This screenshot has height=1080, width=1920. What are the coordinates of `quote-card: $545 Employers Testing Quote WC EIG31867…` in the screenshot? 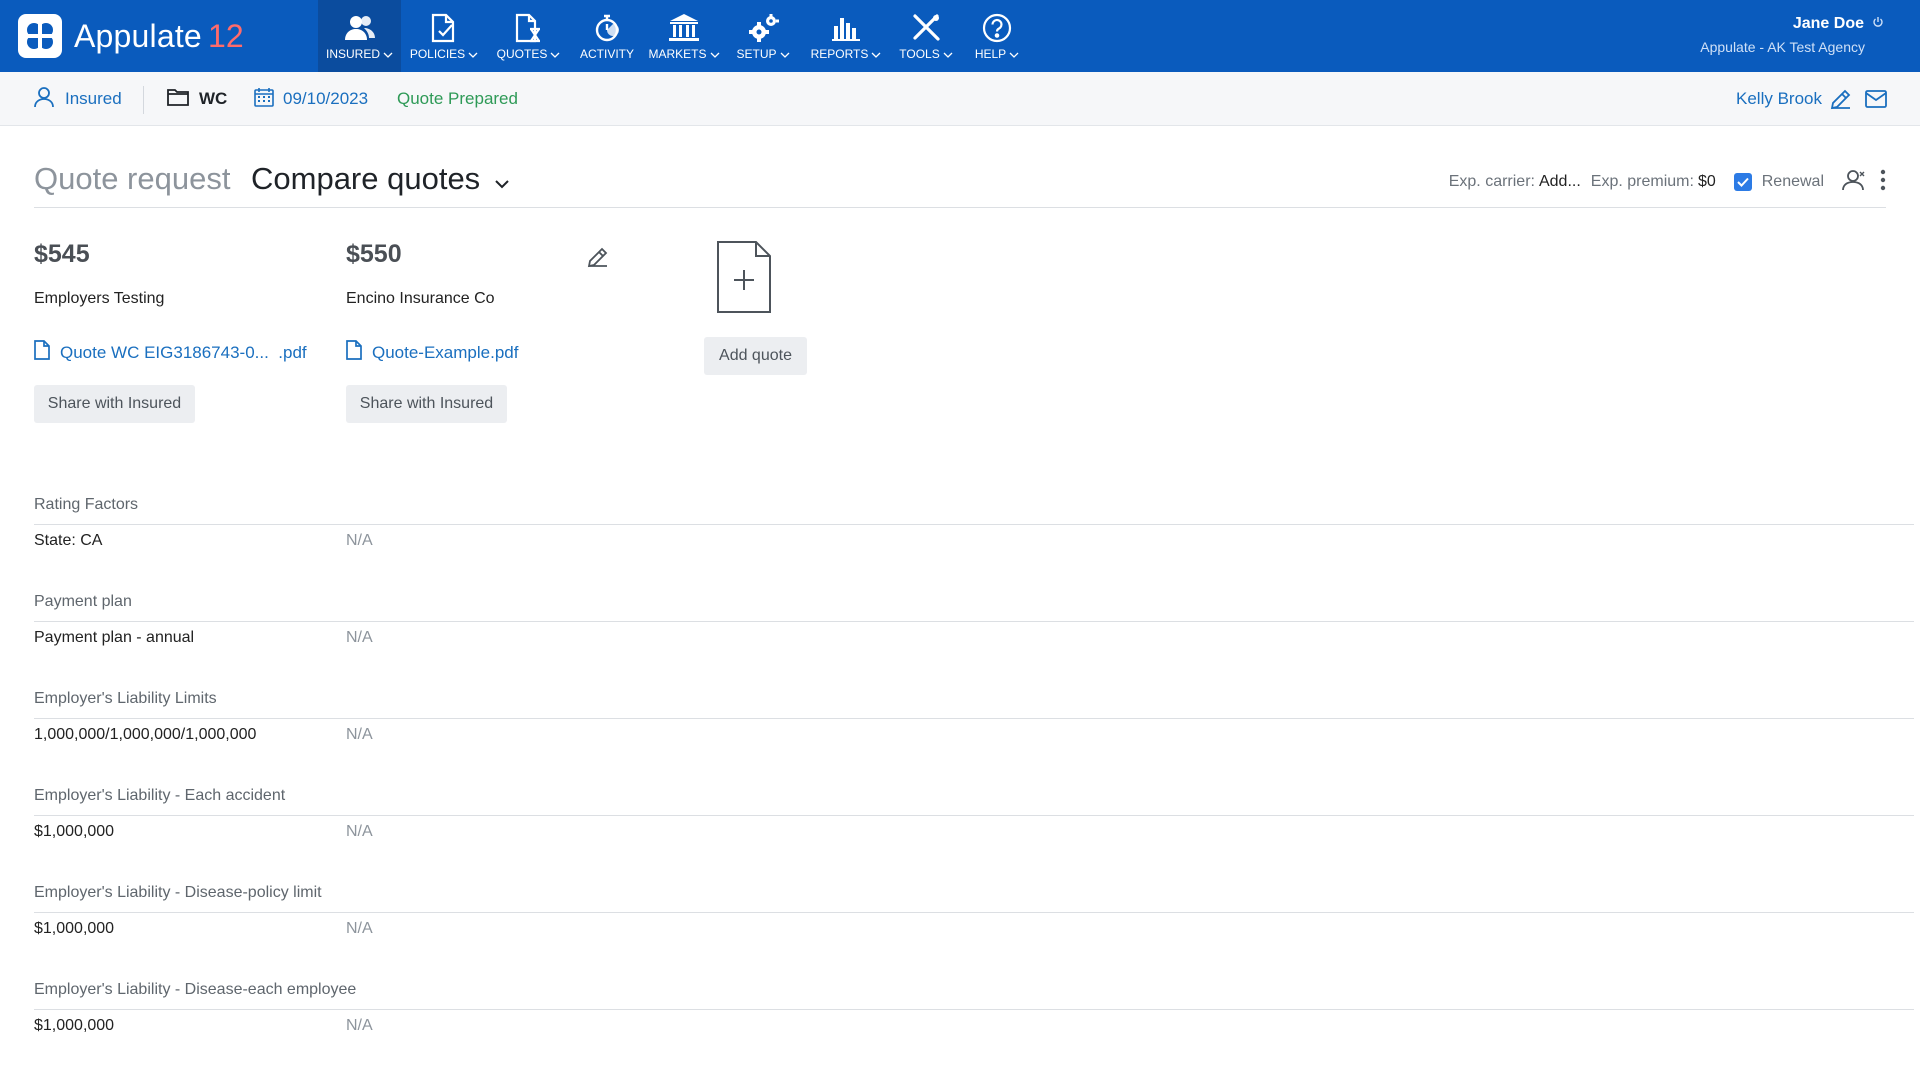 It's located at (184, 331).